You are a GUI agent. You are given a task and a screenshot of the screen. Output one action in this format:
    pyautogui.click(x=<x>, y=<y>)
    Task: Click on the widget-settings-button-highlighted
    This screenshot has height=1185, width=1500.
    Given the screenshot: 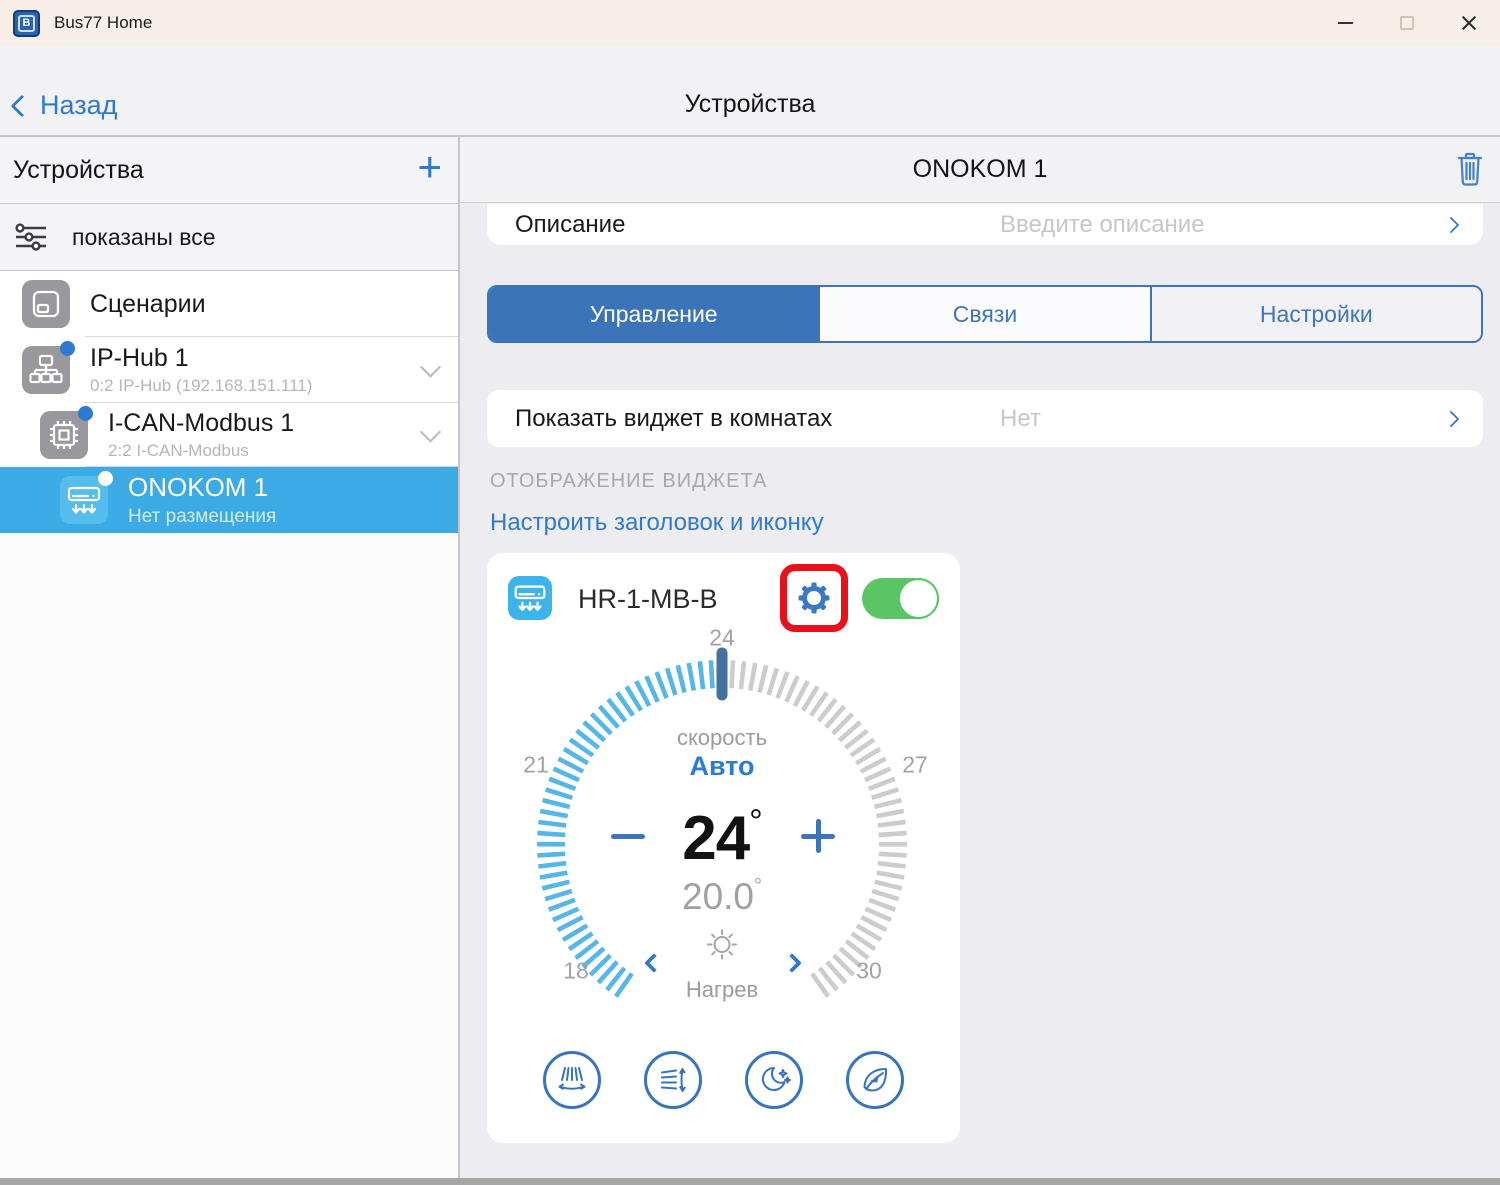 What is the action you would take?
    pyautogui.click(x=814, y=598)
    